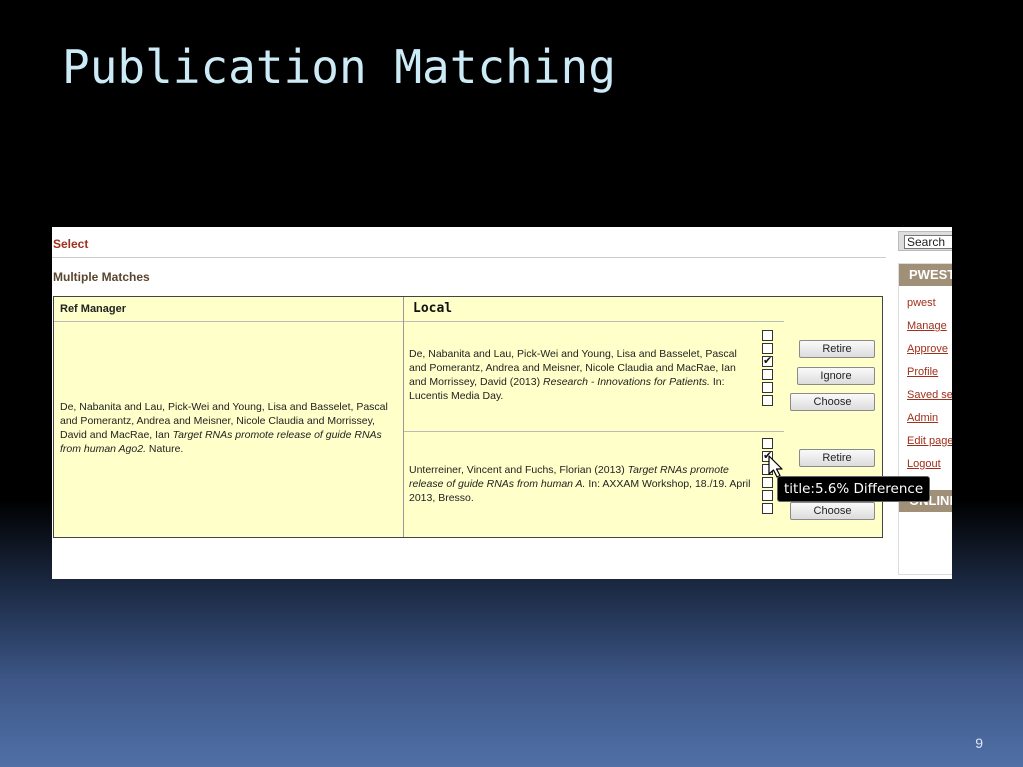 The height and width of the screenshot is (767, 1023). I want to click on search-input, so click(928, 242).